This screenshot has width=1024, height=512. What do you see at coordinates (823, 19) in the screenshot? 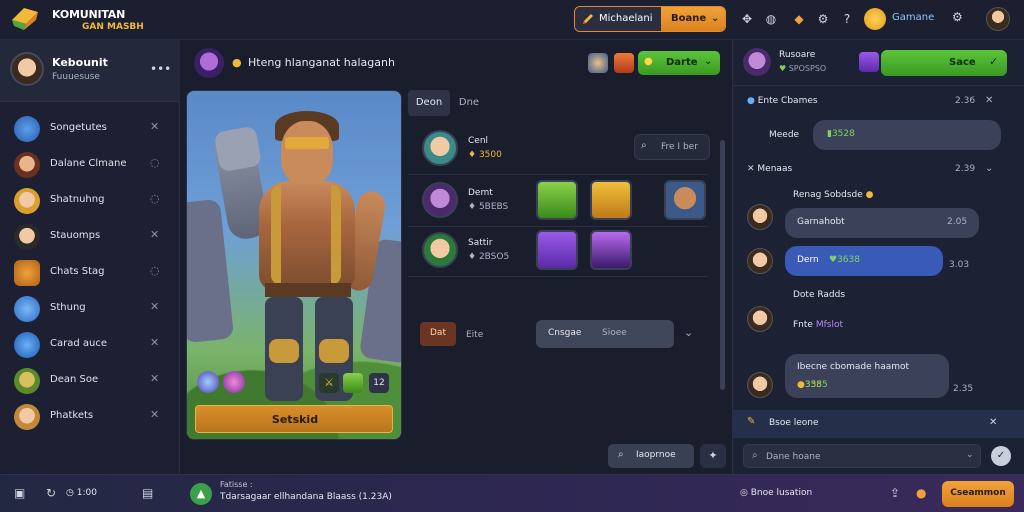
I see `gear-icon: ⚙` at bounding box center [823, 19].